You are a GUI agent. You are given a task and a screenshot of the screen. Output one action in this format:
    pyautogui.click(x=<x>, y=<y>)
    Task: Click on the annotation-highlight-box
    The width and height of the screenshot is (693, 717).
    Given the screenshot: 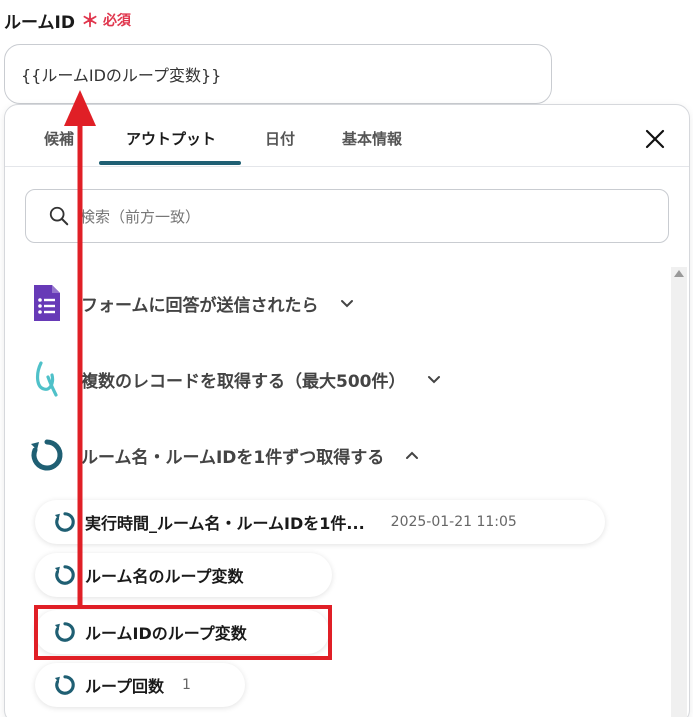 What is the action you would take?
    pyautogui.click(x=183, y=632)
    